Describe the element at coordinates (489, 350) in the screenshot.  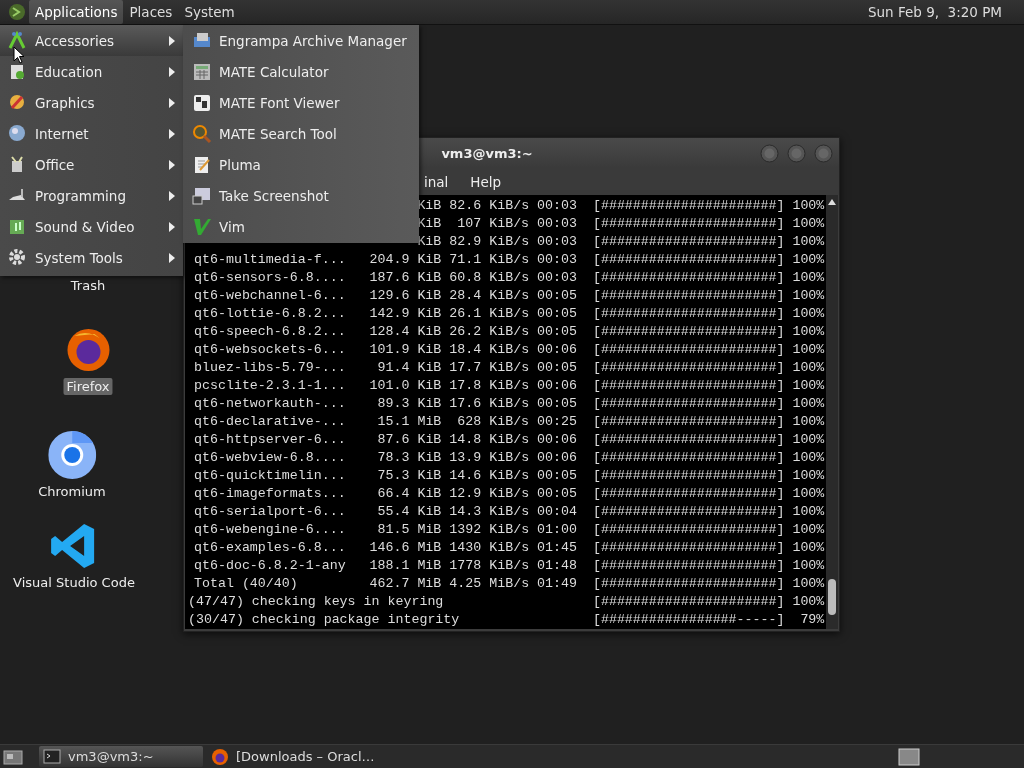
I see `download-rate: 18.4 KiB/s` at that location.